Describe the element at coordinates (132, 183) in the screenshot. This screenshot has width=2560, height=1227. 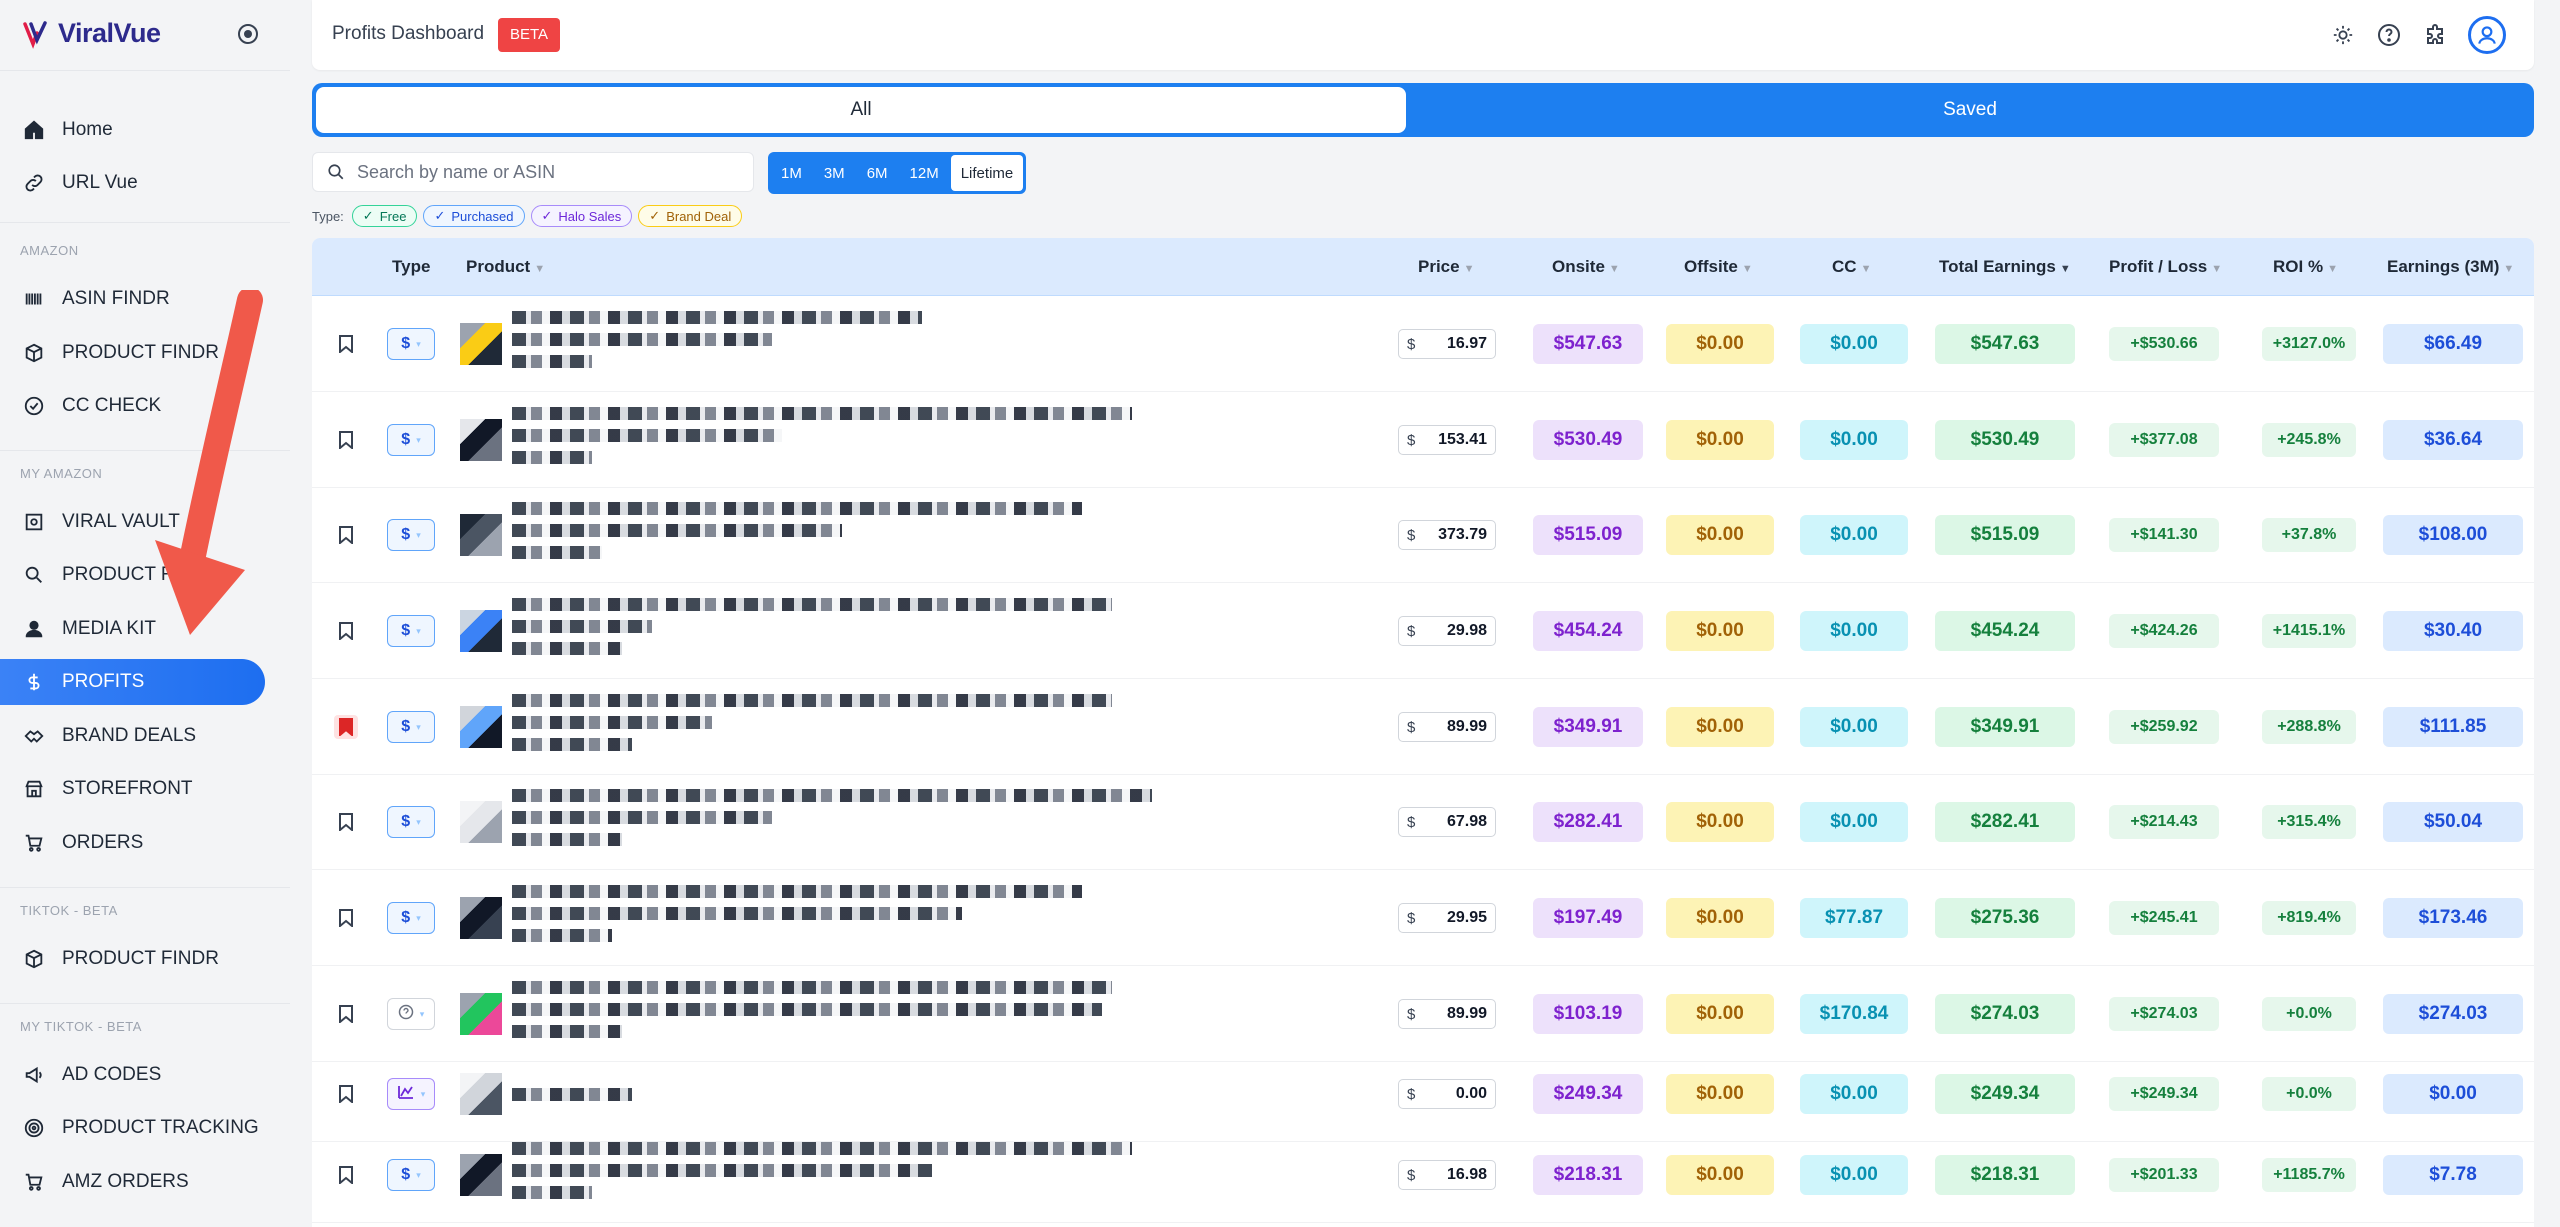
I see `sidebar-item-url-vue: URL Vue` at that location.